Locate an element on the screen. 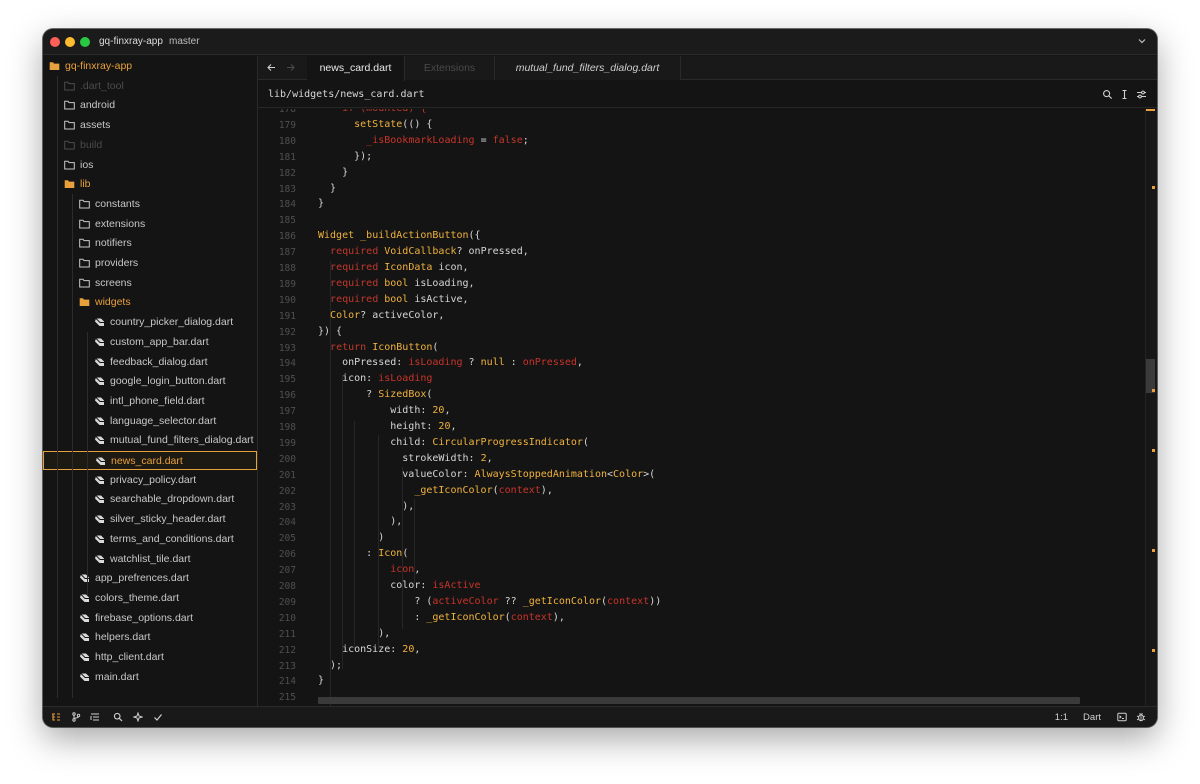  code-line: child: CircularProgressIndicator( is located at coordinates (453, 445).